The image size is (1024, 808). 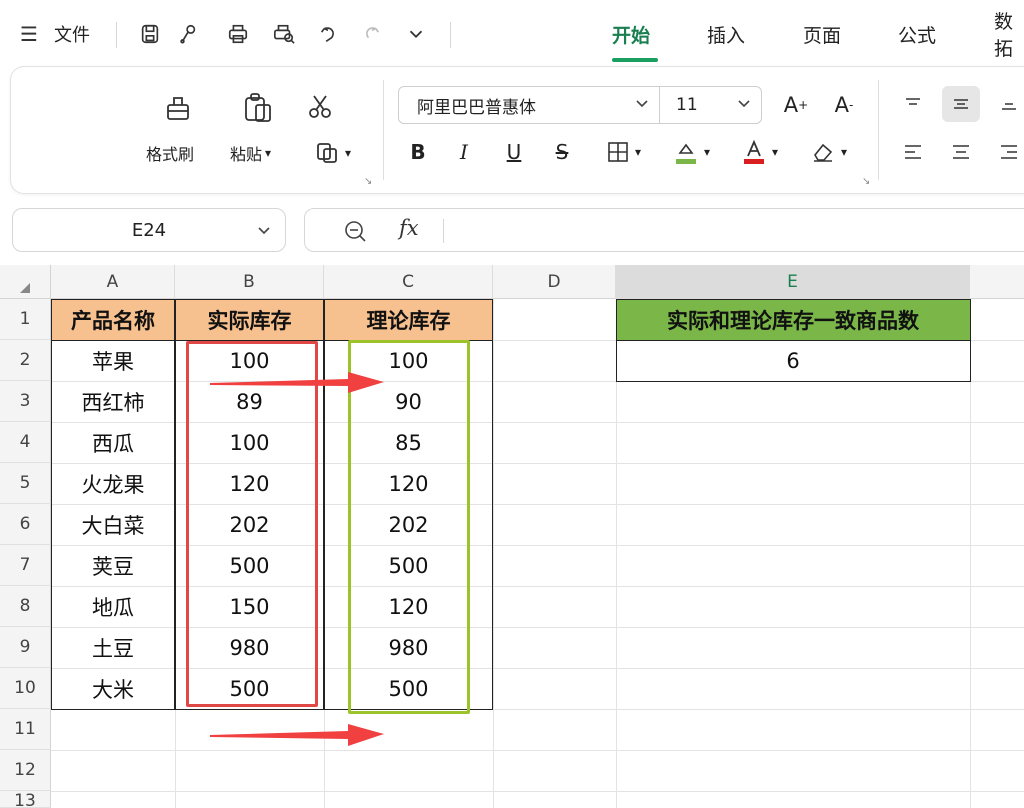 What do you see at coordinates (25, 319) in the screenshot?
I see `row-header-1: 1` at bounding box center [25, 319].